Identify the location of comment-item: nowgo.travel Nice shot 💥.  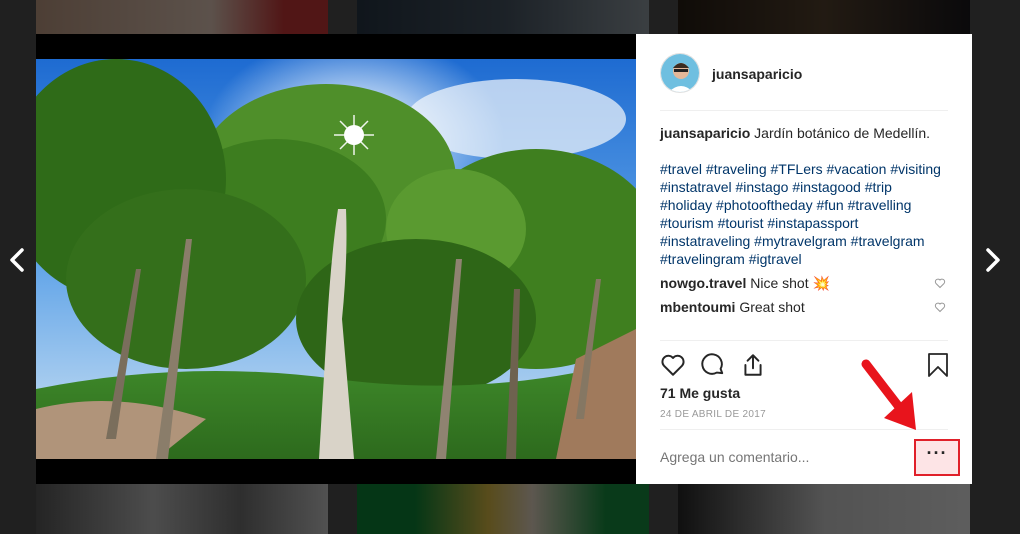
(804, 283).